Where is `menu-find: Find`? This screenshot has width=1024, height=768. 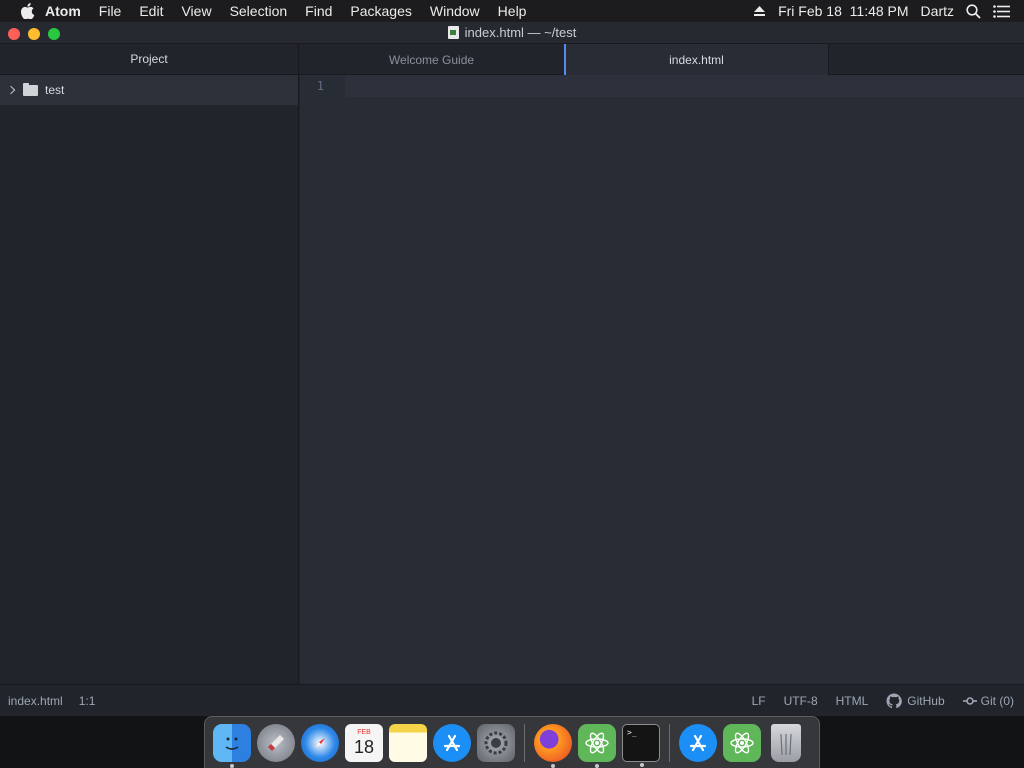 menu-find: Find is located at coordinates (318, 11).